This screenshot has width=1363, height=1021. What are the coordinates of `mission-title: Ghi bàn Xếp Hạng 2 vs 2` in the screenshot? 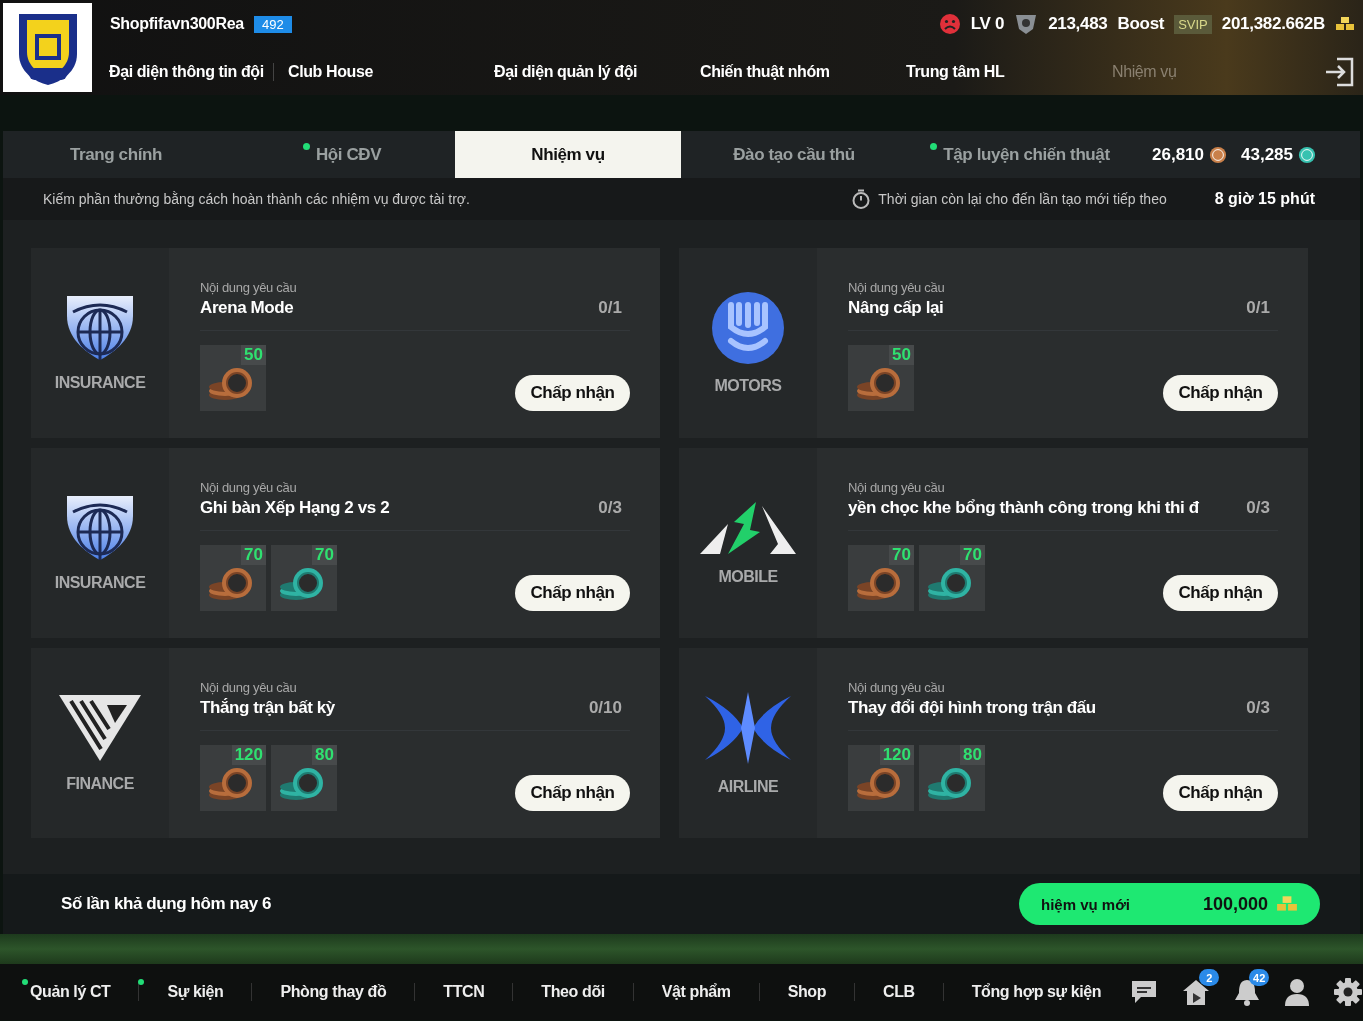 It's located at (295, 508).